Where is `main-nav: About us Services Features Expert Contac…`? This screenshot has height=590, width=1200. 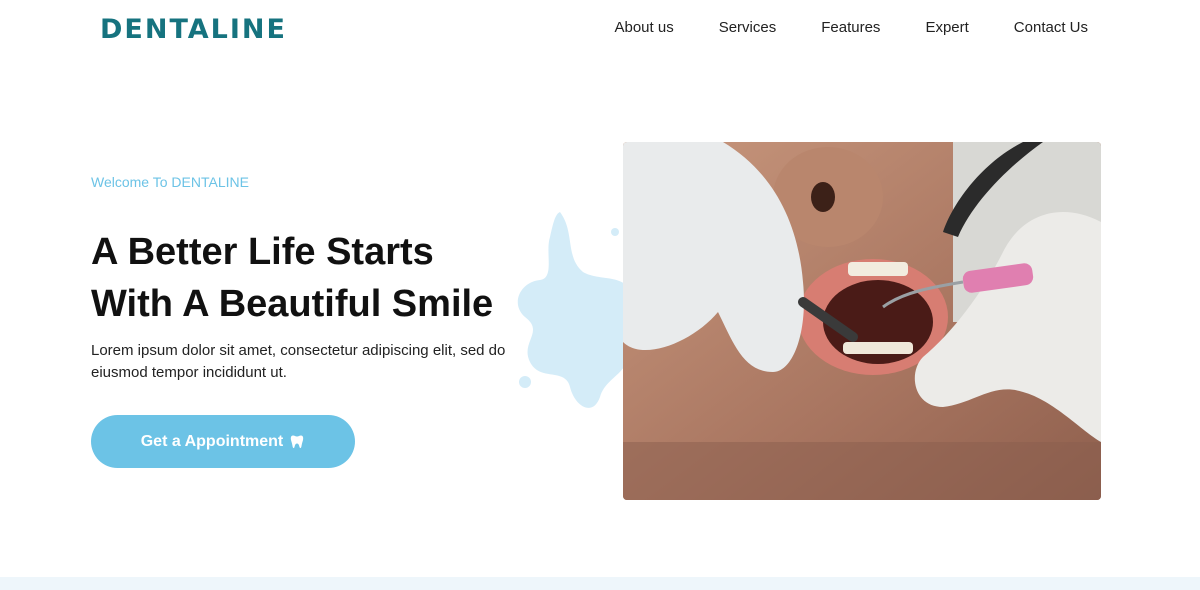
main-nav: About us Services Features Expert Contac… is located at coordinates (851, 27).